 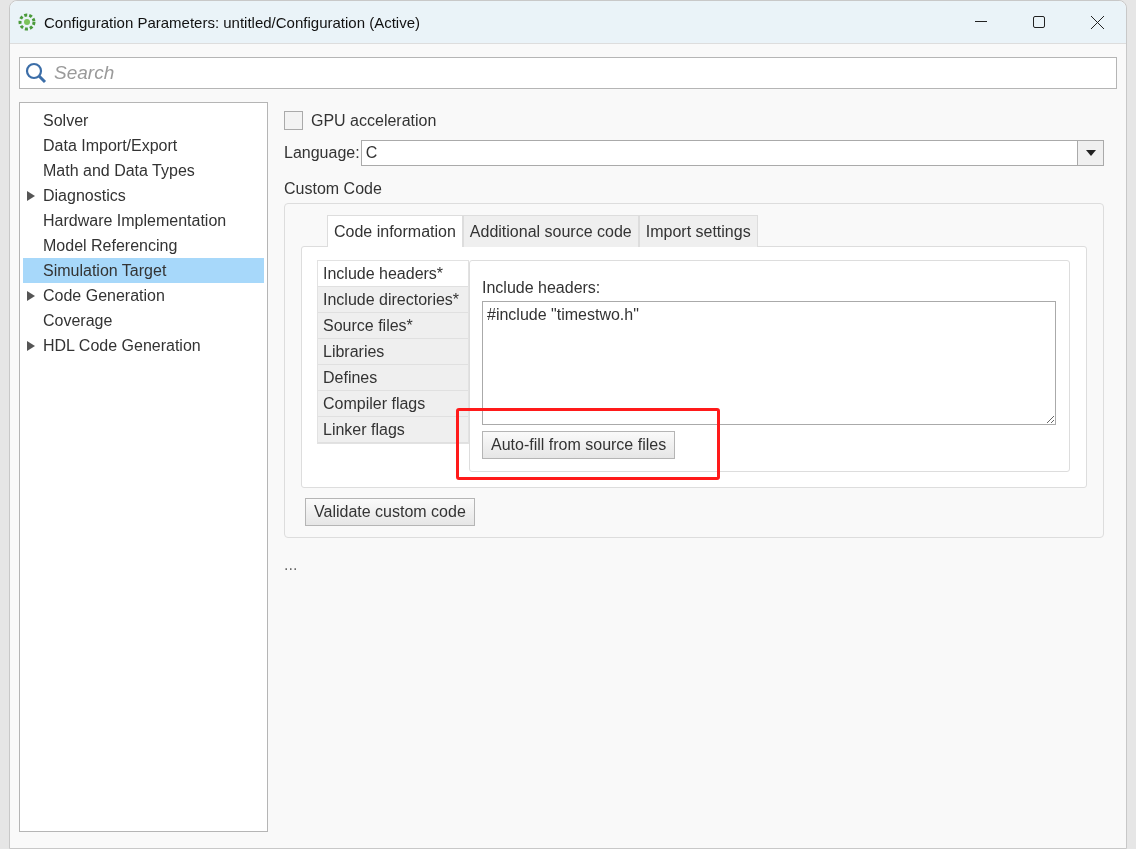 What do you see at coordinates (698, 231) in the screenshot?
I see `tab: Import settings` at bounding box center [698, 231].